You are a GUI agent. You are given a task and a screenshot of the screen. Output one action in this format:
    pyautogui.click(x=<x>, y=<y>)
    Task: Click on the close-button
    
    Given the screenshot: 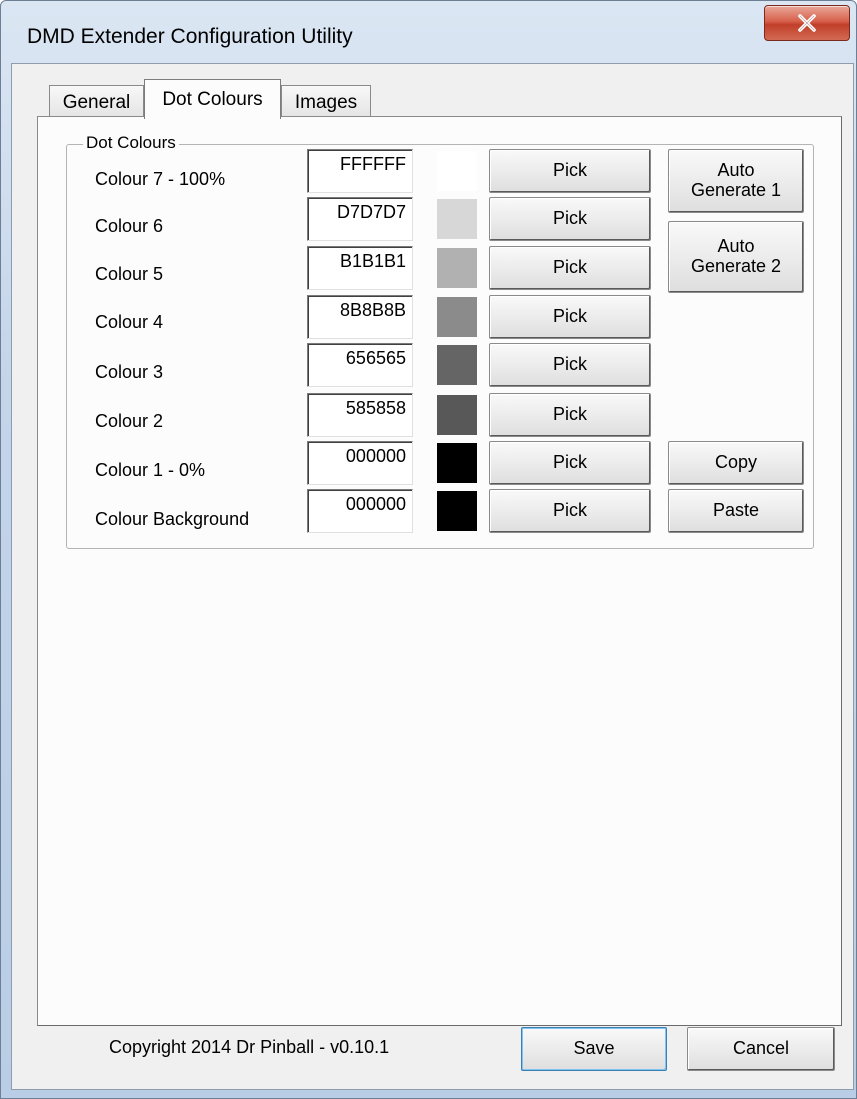 What is the action you would take?
    pyautogui.click(x=807, y=23)
    